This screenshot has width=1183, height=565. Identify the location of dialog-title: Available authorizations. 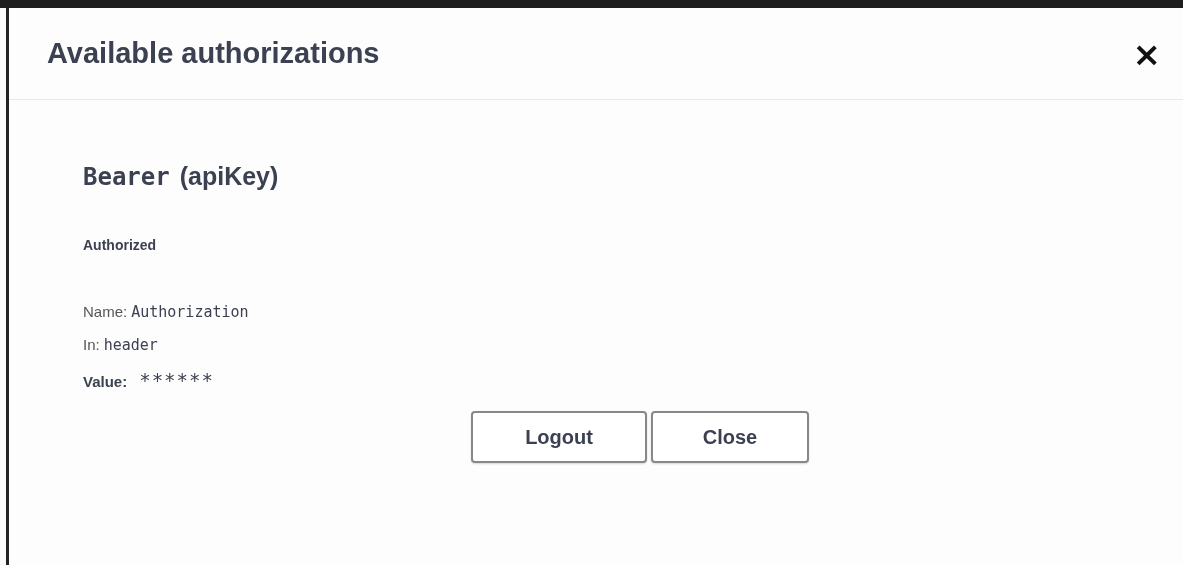
(213, 53).